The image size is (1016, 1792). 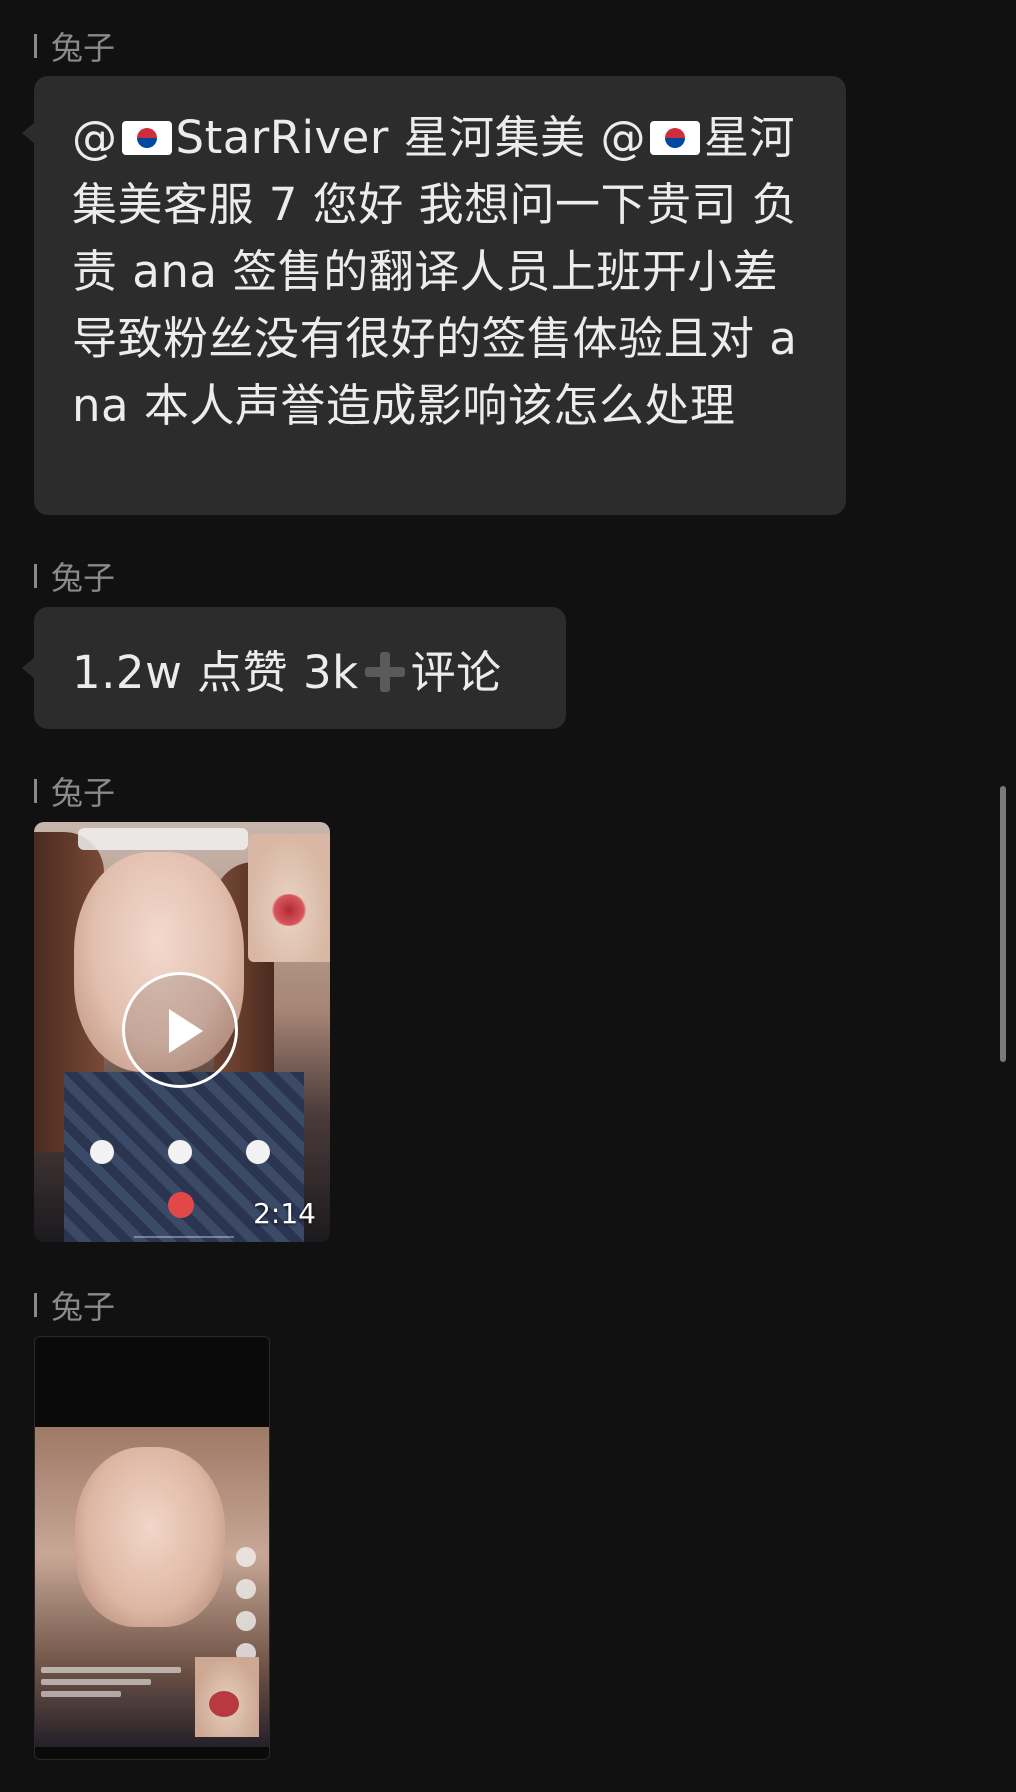 I want to click on image-pip-frame, so click(x=227, y=1697).